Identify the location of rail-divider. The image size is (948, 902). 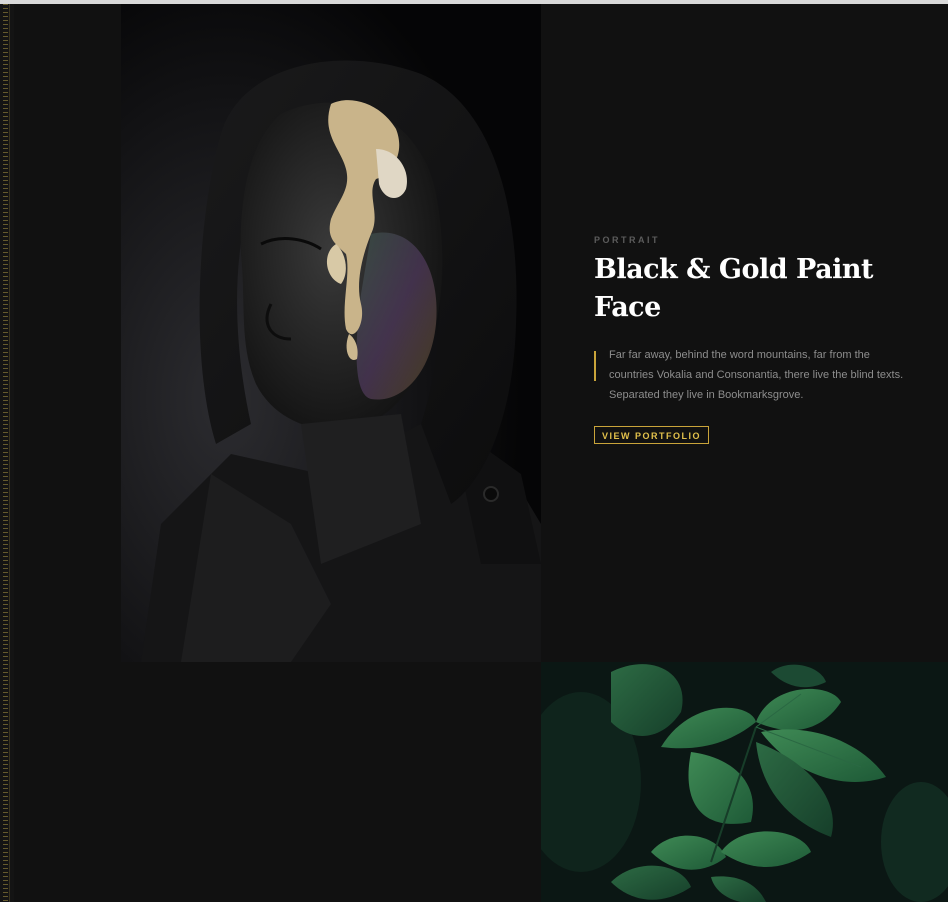
(9, 453).